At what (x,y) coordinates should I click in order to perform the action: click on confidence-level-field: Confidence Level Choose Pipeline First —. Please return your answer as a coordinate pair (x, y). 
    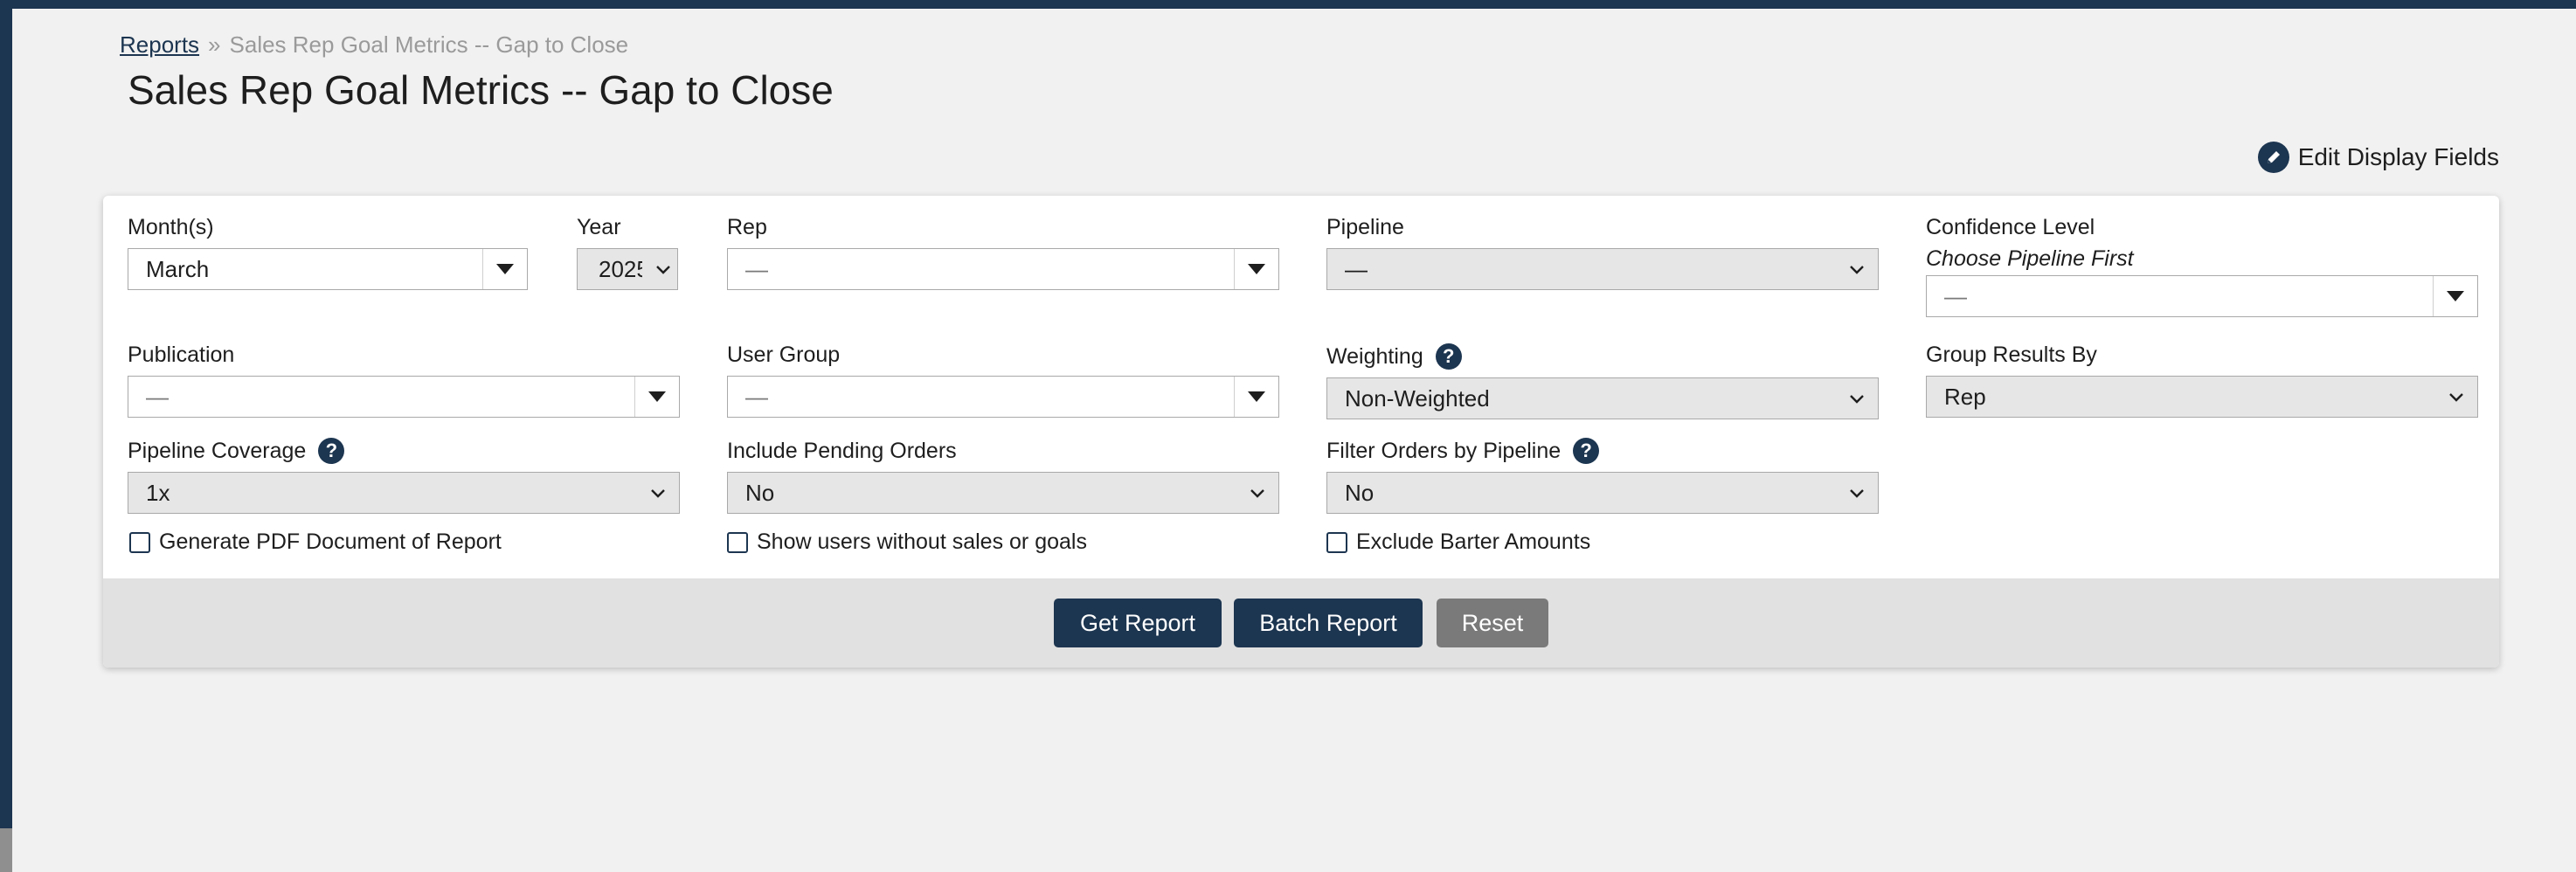
    Looking at the image, I should click on (2202, 265).